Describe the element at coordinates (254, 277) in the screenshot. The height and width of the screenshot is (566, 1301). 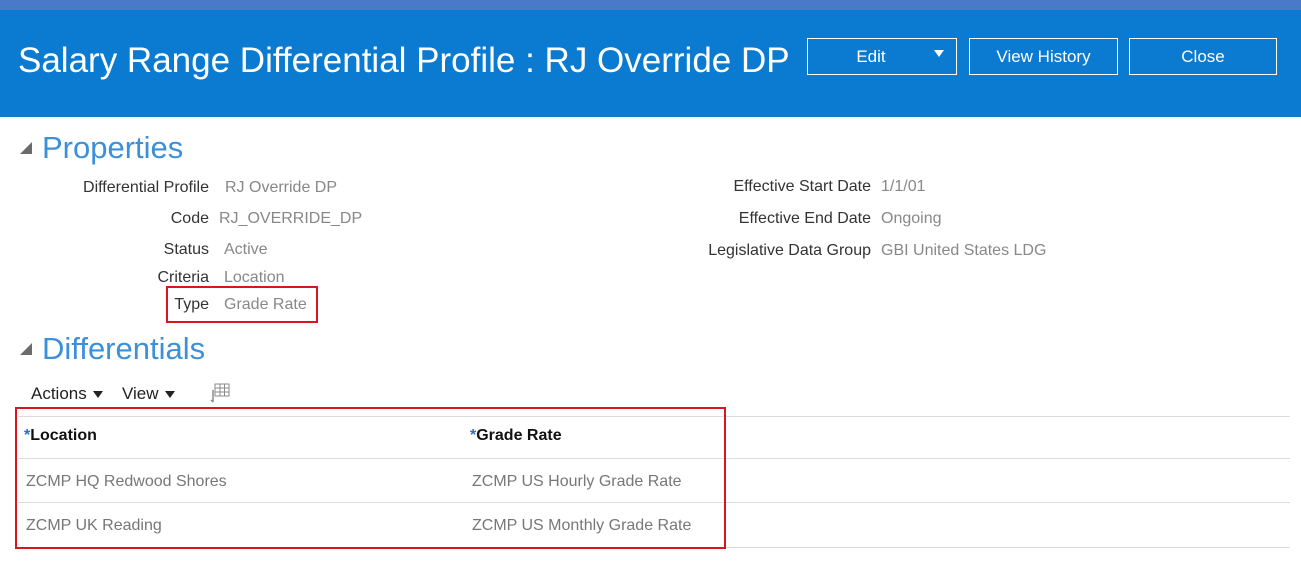
I see `criteria-value: Location` at that location.